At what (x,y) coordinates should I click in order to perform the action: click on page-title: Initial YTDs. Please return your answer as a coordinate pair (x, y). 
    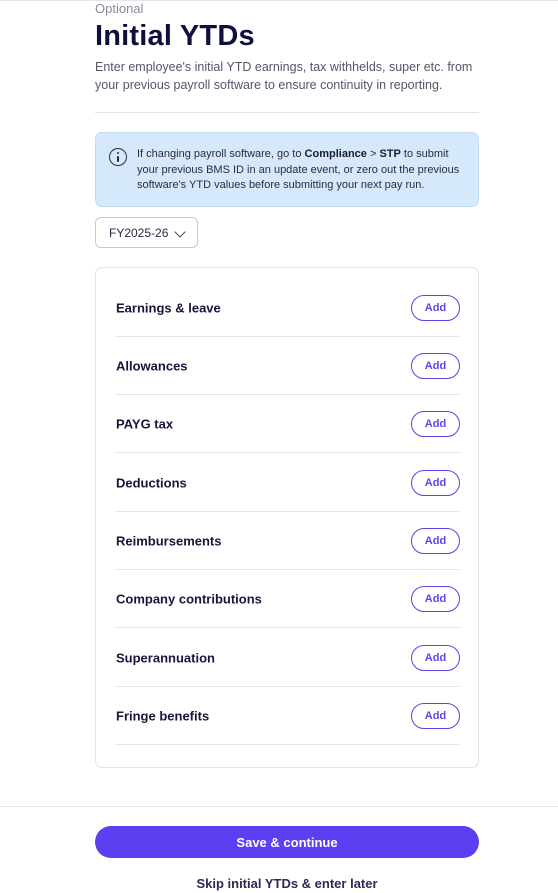
    Looking at the image, I should click on (175, 36).